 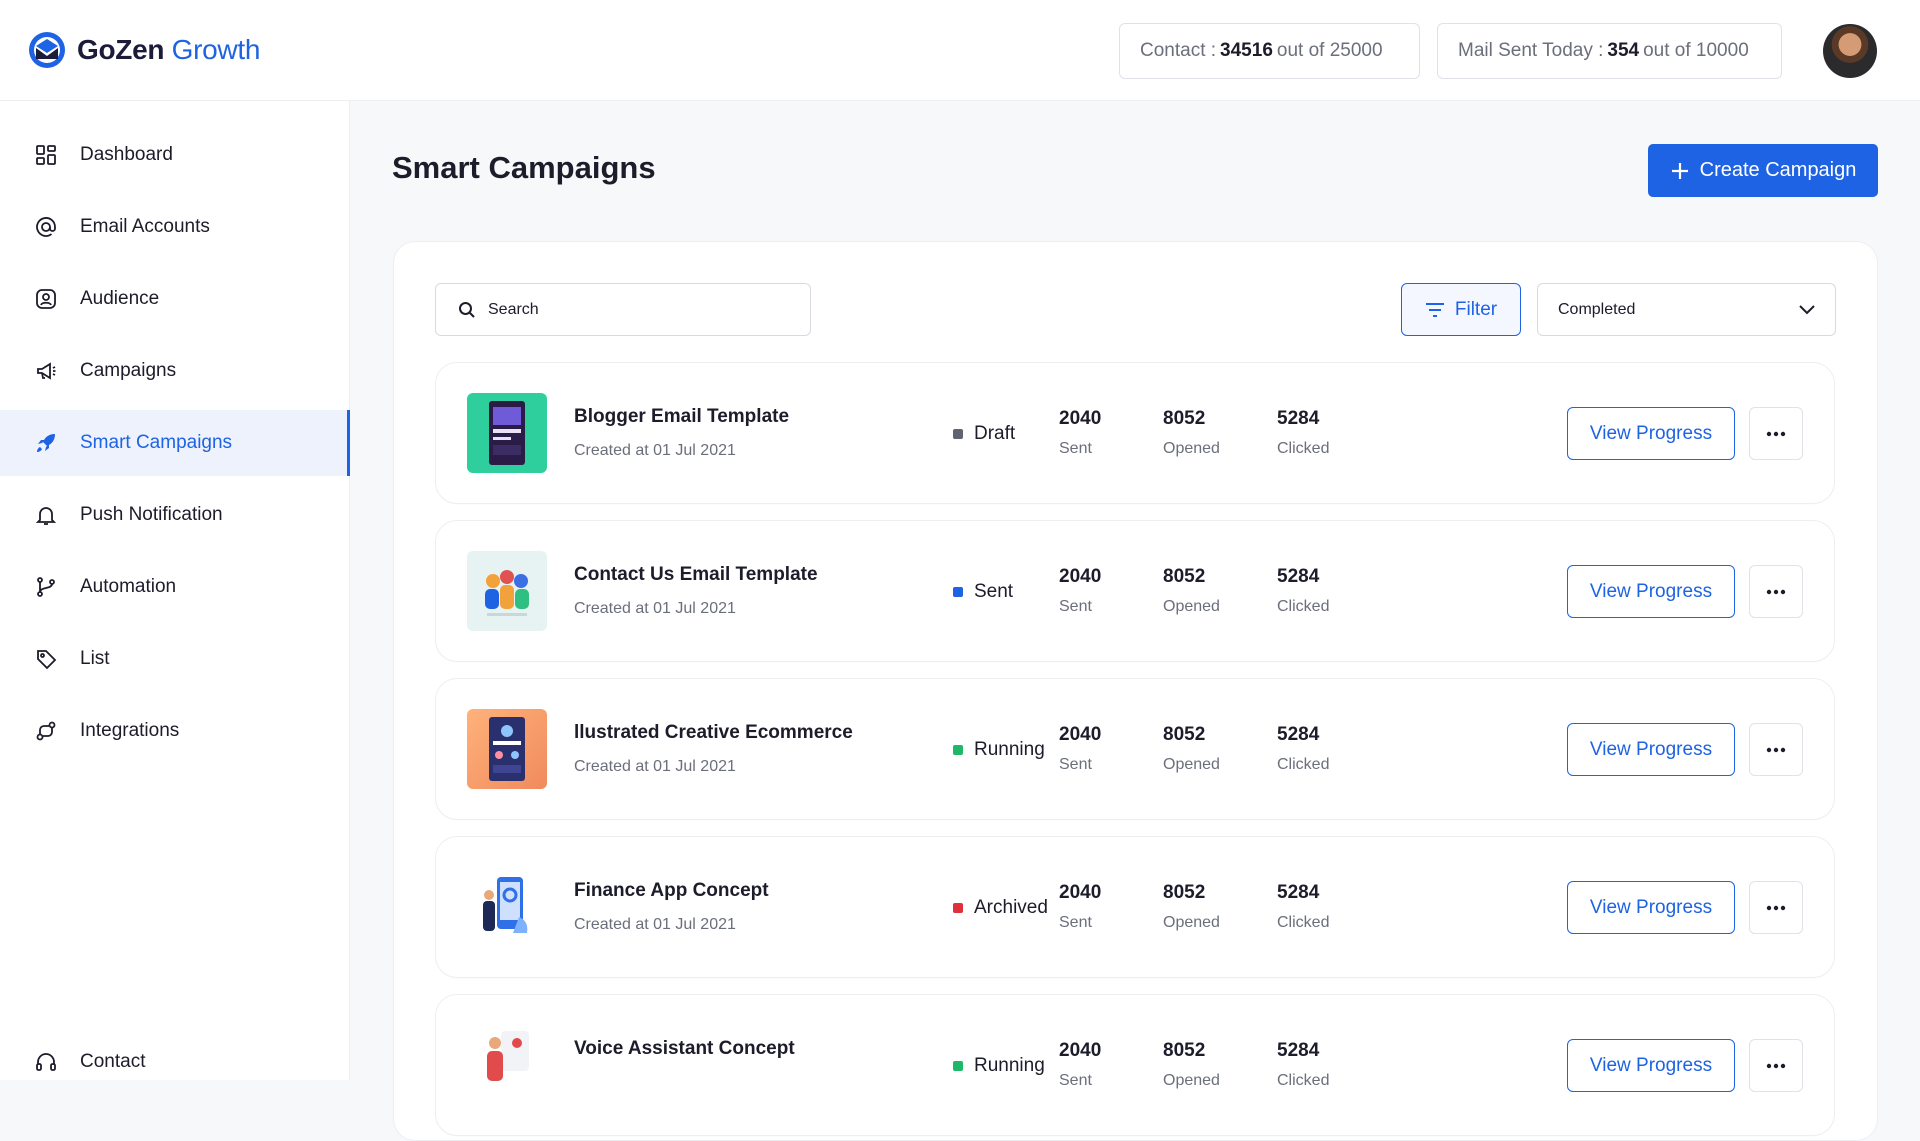 I want to click on search-input, so click(x=638, y=309).